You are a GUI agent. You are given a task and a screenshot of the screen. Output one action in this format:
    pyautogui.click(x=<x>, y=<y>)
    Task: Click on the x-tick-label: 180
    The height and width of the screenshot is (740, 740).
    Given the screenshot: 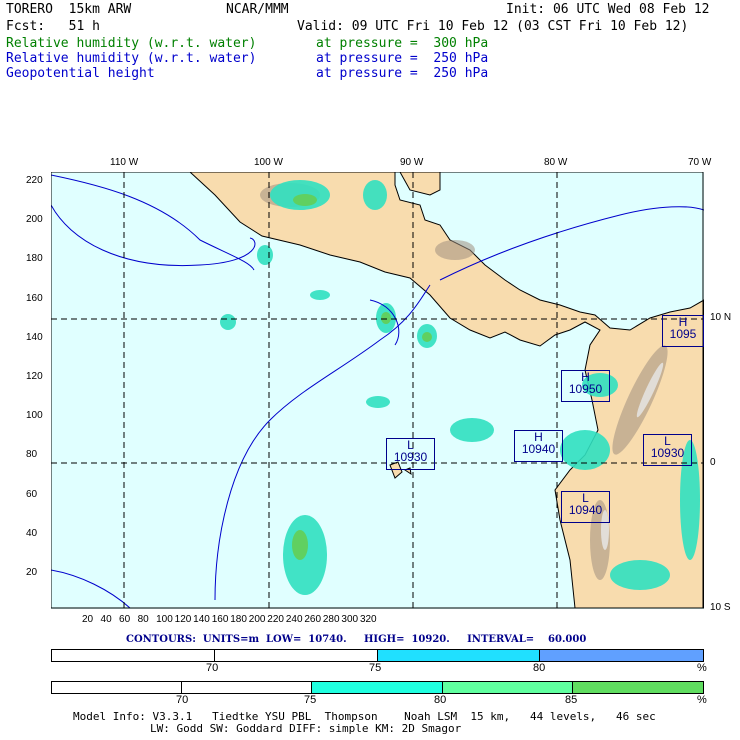 What is the action you would take?
    pyautogui.click(x=238, y=619)
    